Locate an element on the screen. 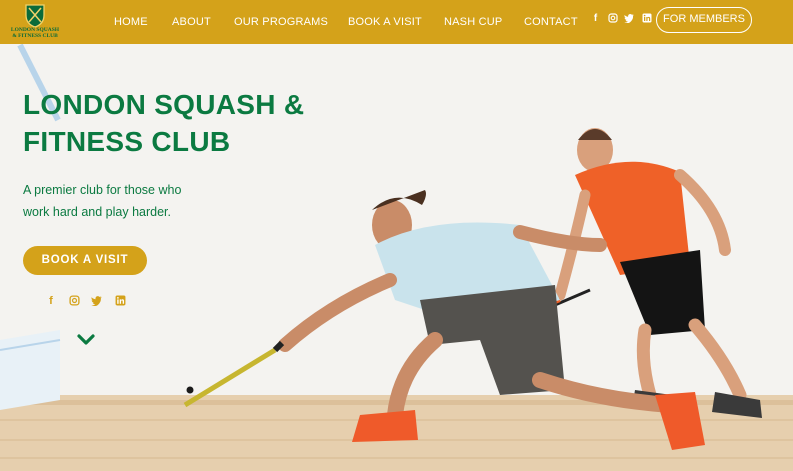  nav-item-about: ABOUT is located at coordinates (191, 22).